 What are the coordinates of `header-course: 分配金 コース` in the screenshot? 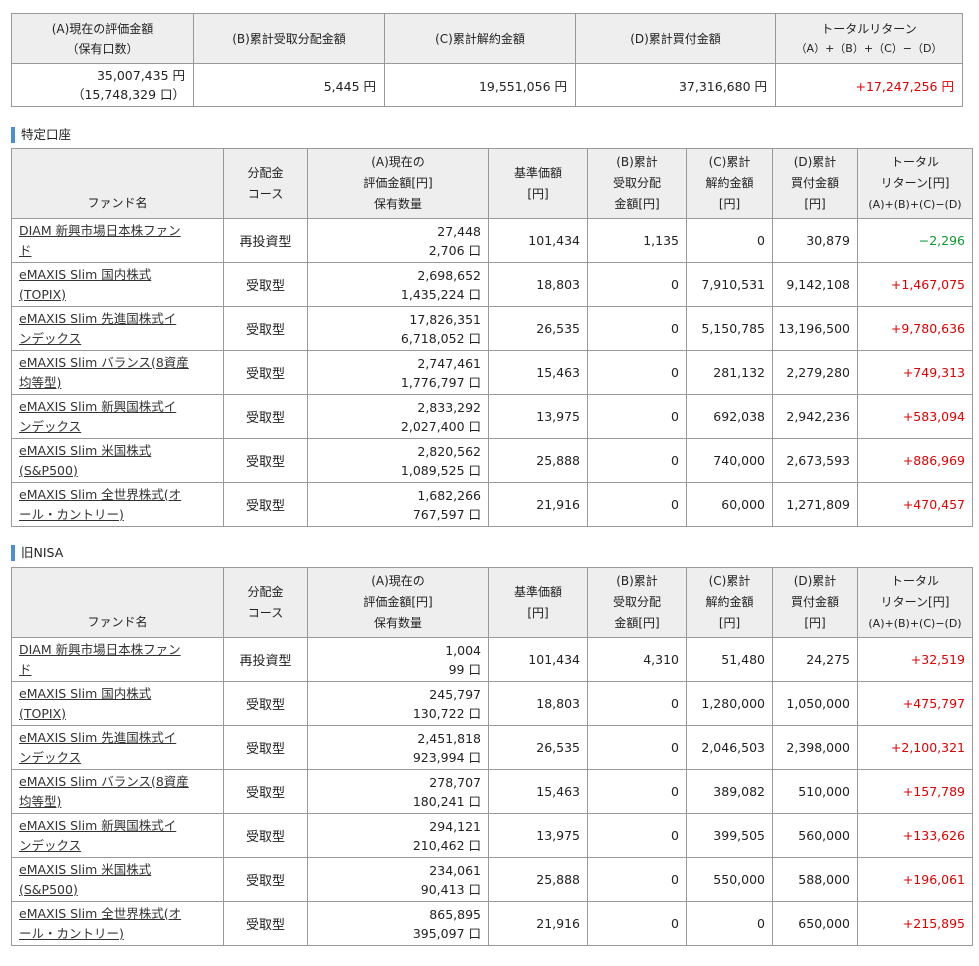 It's located at (265, 602).